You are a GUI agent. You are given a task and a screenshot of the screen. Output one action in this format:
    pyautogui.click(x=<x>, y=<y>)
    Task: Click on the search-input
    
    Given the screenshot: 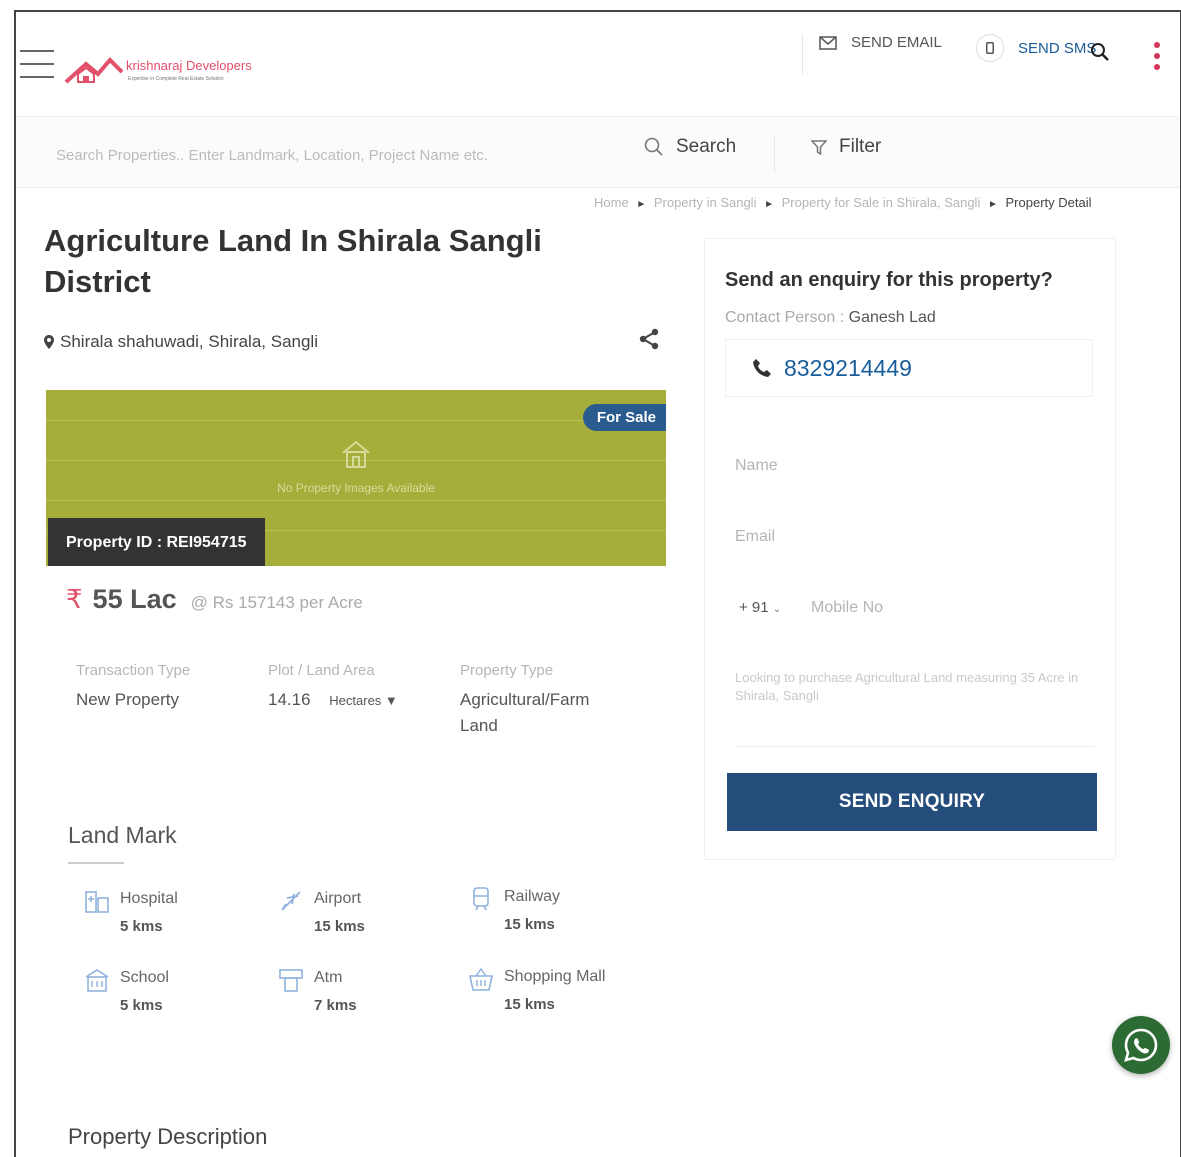 What is the action you would take?
    pyautogui.click(x=336, y=155)
    